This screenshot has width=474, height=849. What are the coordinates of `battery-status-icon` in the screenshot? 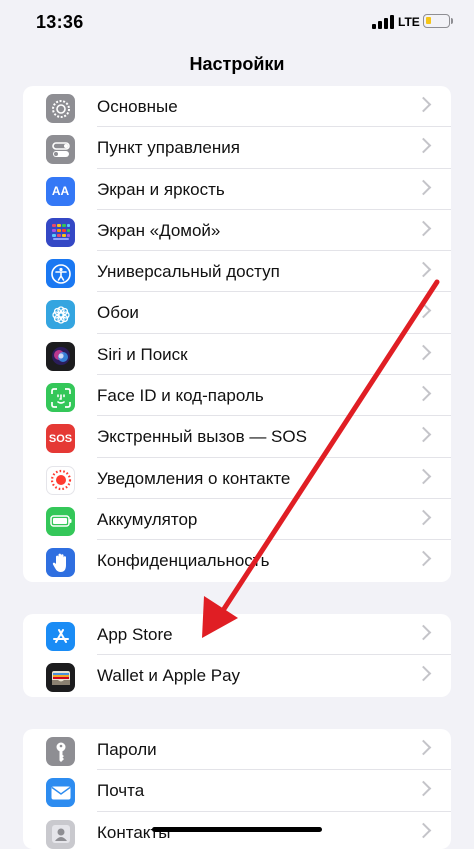 It's located at (436, 21).